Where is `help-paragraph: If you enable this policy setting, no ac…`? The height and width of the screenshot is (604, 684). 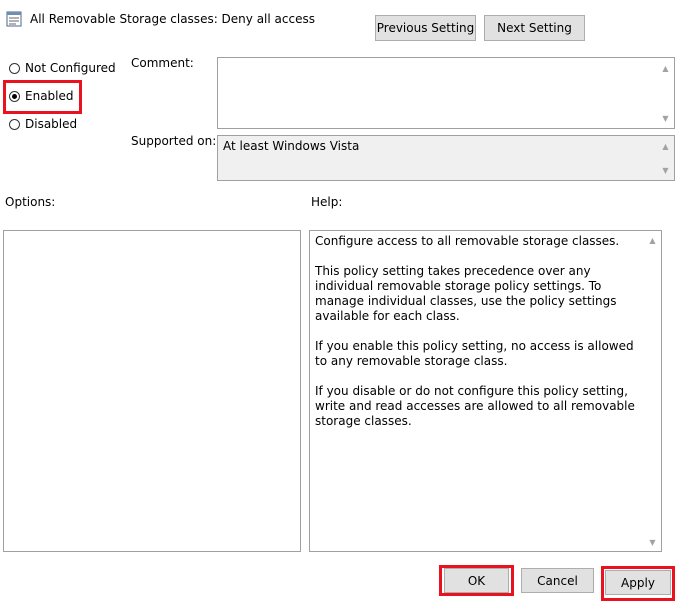
help-paragraph: If you enable this policy setting, no ac… is located at coordinates (474, 353).